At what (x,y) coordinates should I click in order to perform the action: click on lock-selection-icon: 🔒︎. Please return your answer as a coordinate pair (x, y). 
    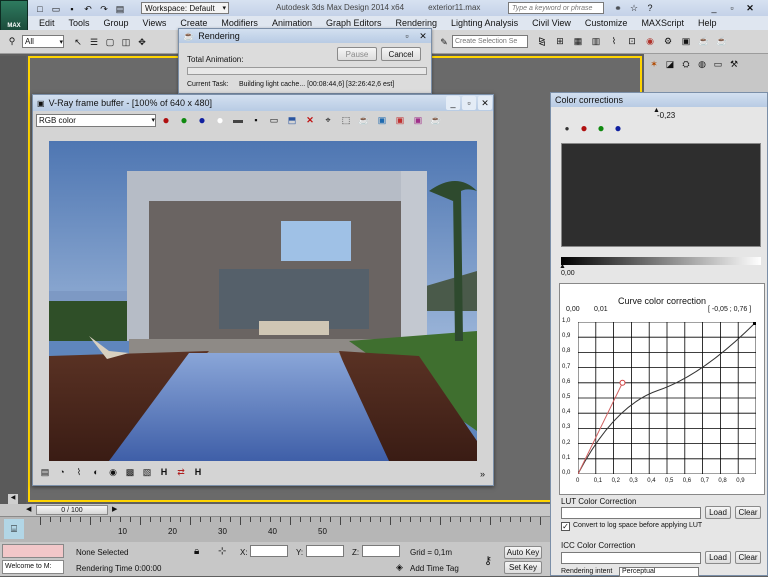
    Looking at the image, I should click on (196, 551).